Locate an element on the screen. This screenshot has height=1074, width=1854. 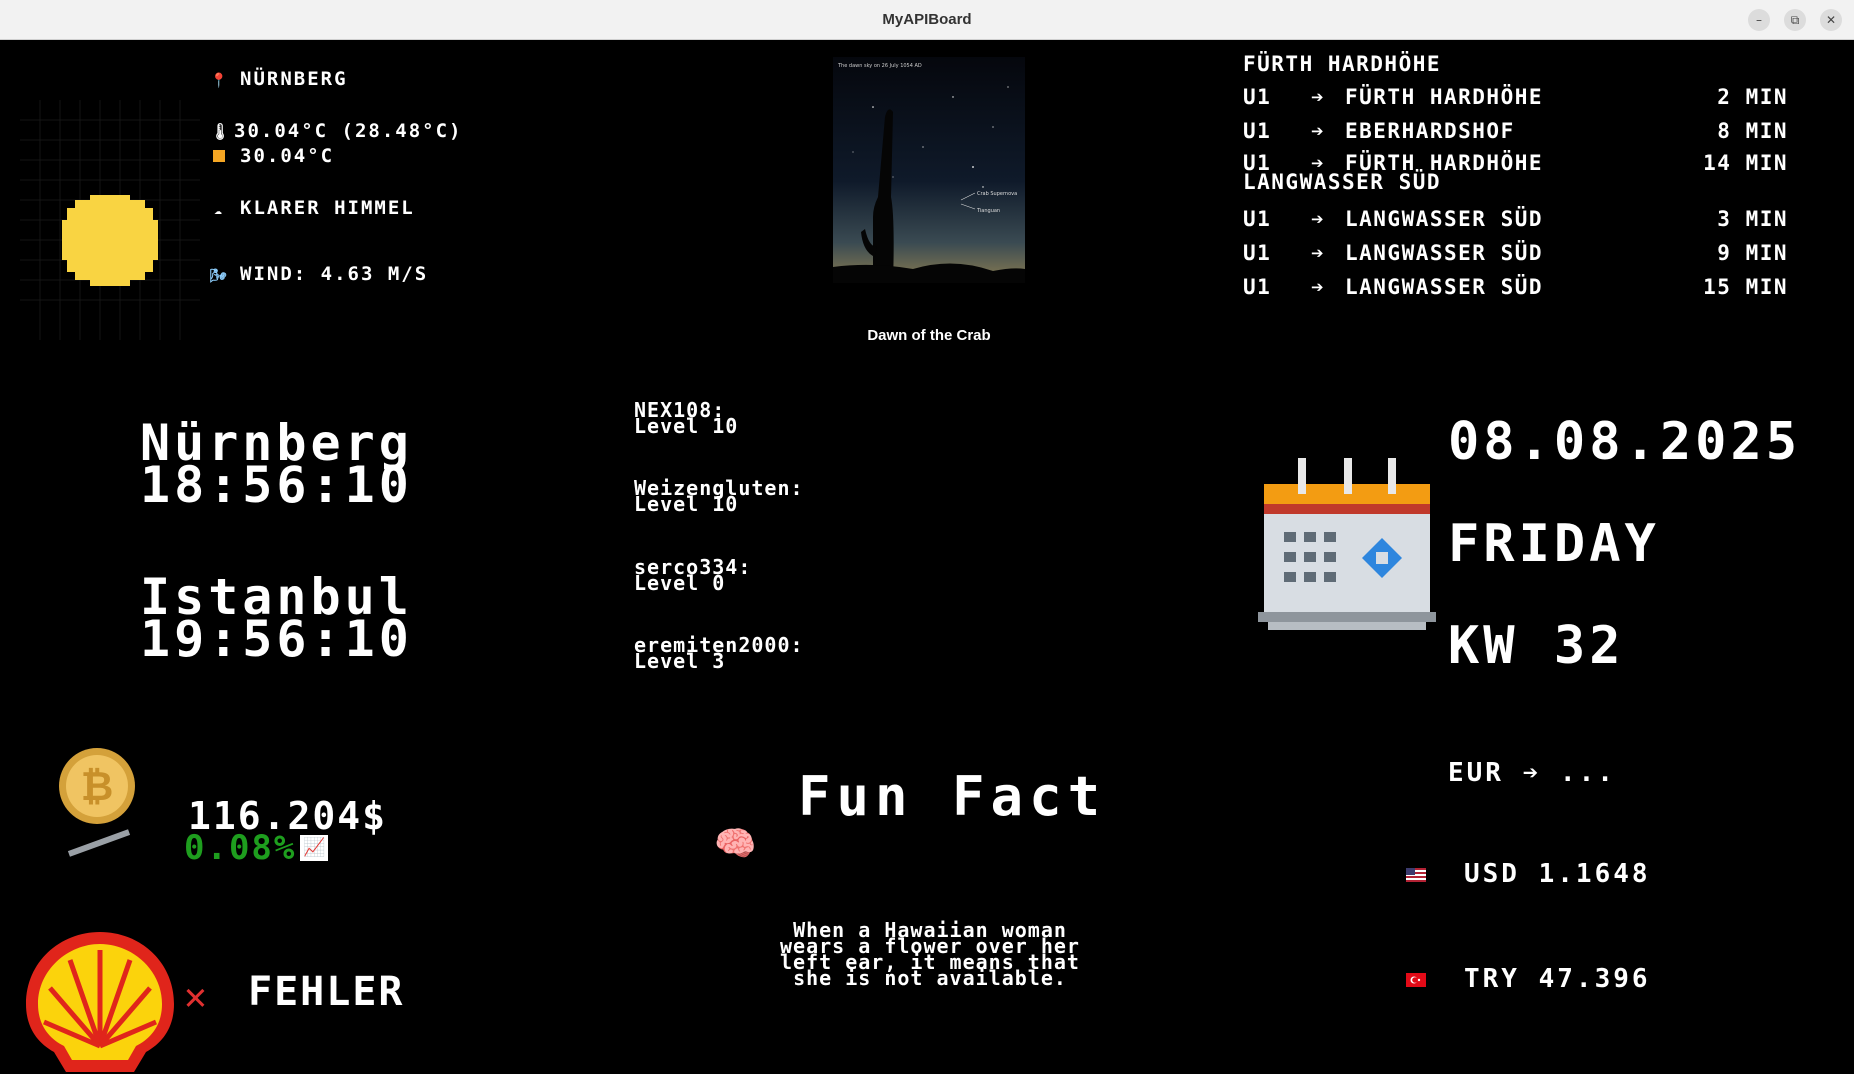
weather-temperature: 30.04°C (28.48°C) is located at coordinates (348, 131).